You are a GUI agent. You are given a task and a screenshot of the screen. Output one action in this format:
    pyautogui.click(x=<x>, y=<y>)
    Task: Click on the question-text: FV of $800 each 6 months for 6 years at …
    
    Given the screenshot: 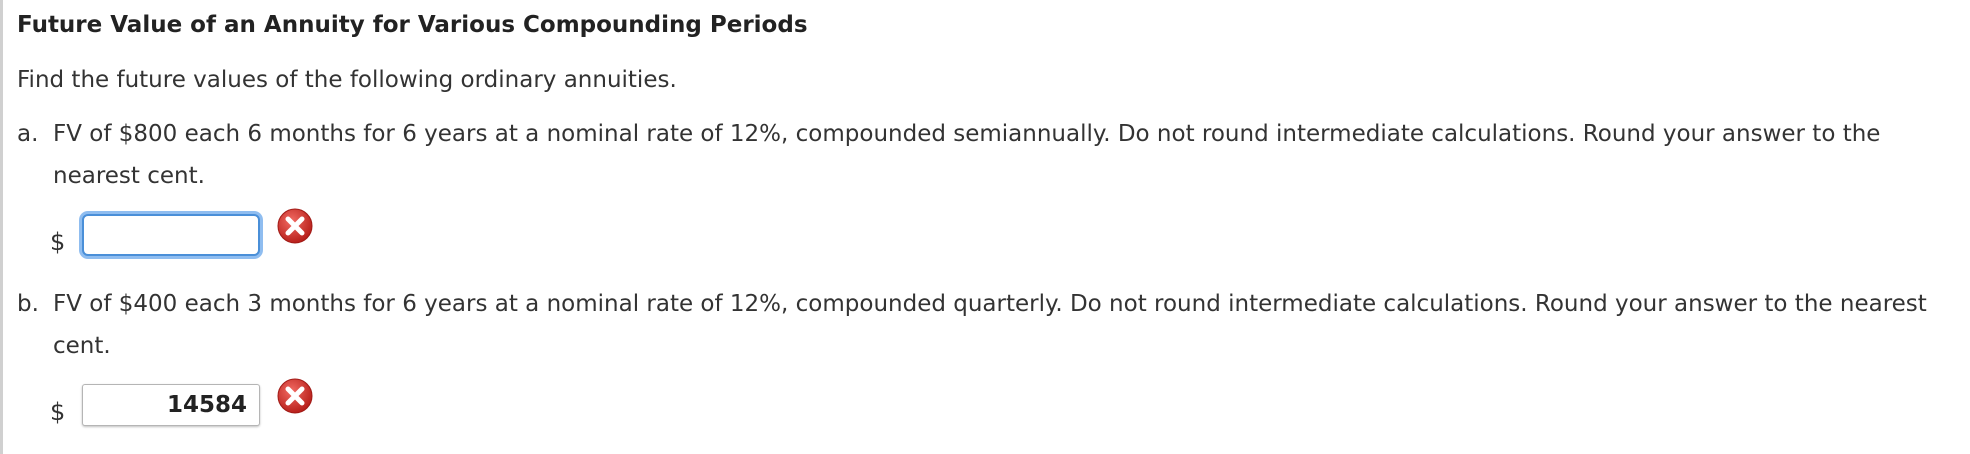 What is the action you would take?
    pyautogui.click(x=967, y=155)
    